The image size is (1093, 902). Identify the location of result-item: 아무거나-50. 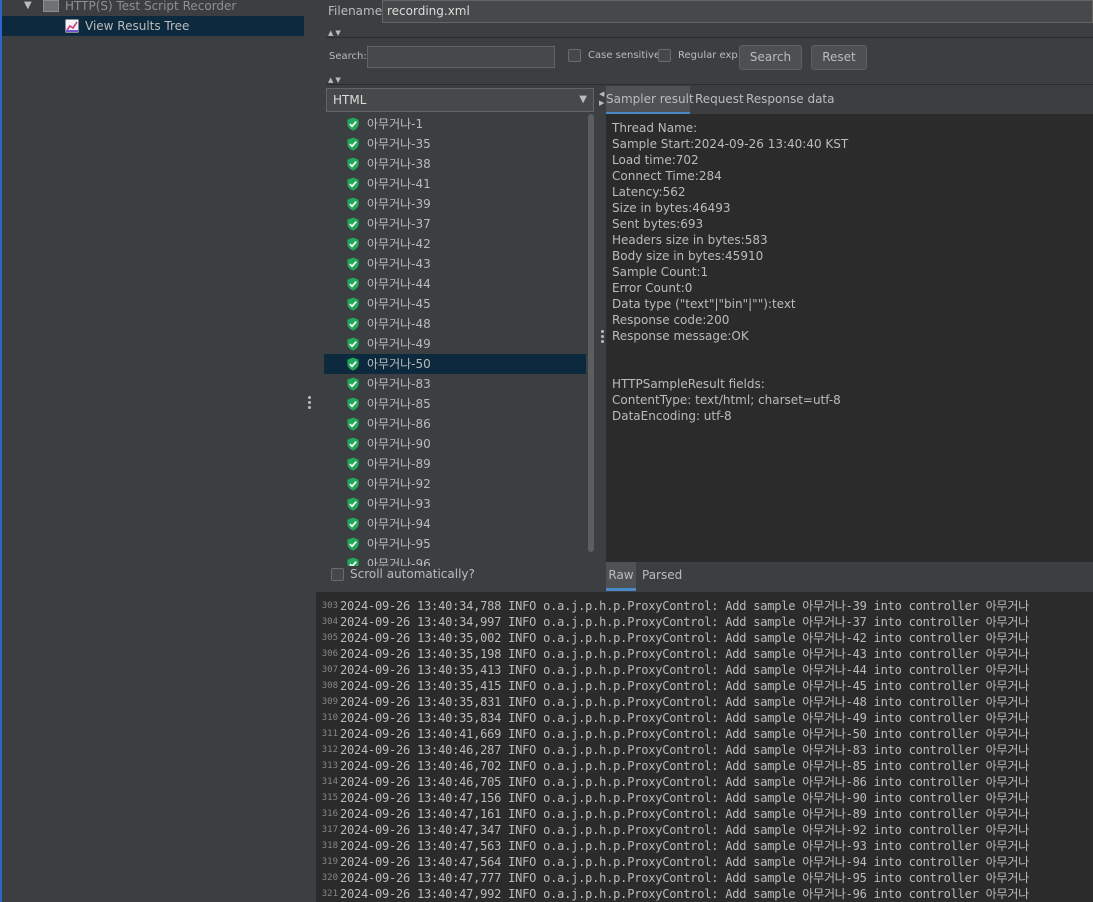
(455, 364).